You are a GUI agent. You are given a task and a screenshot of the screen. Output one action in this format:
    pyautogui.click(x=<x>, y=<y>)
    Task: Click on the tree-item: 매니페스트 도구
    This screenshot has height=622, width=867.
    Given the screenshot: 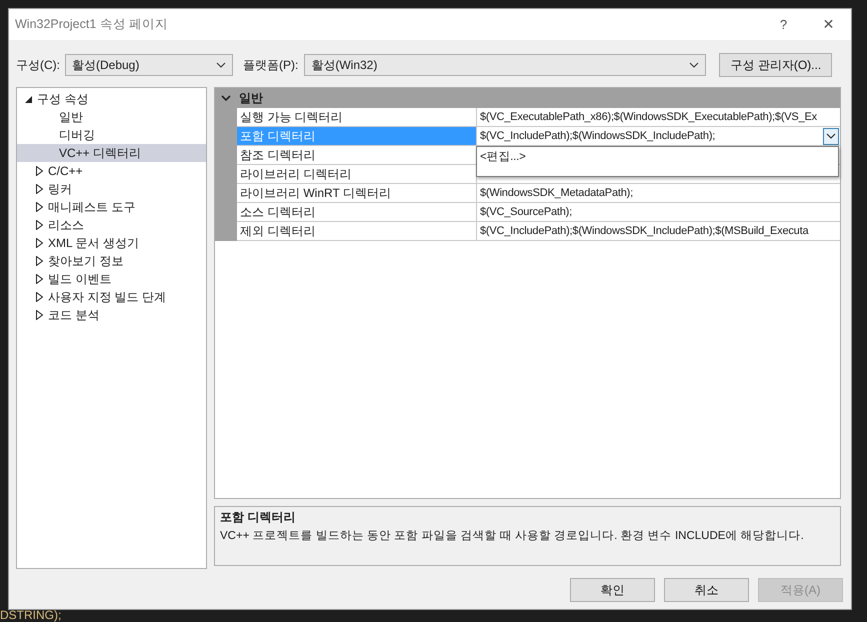 What is the action you would take?
    pyautogui.click(x=111, y=207)
    